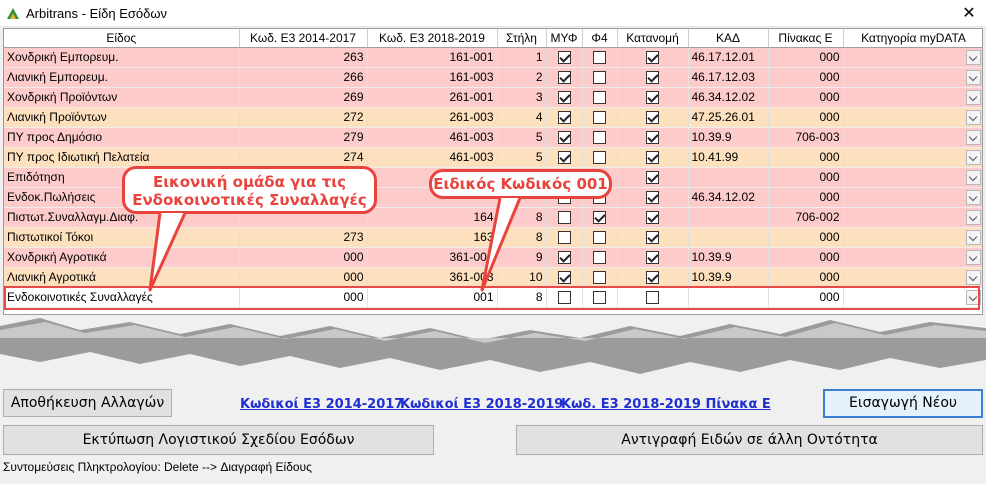  I want to click on link-e3-codes-table-e: Κωδ. Ε3 2018-2019 Πίνακα Ε, so click(666, 404).